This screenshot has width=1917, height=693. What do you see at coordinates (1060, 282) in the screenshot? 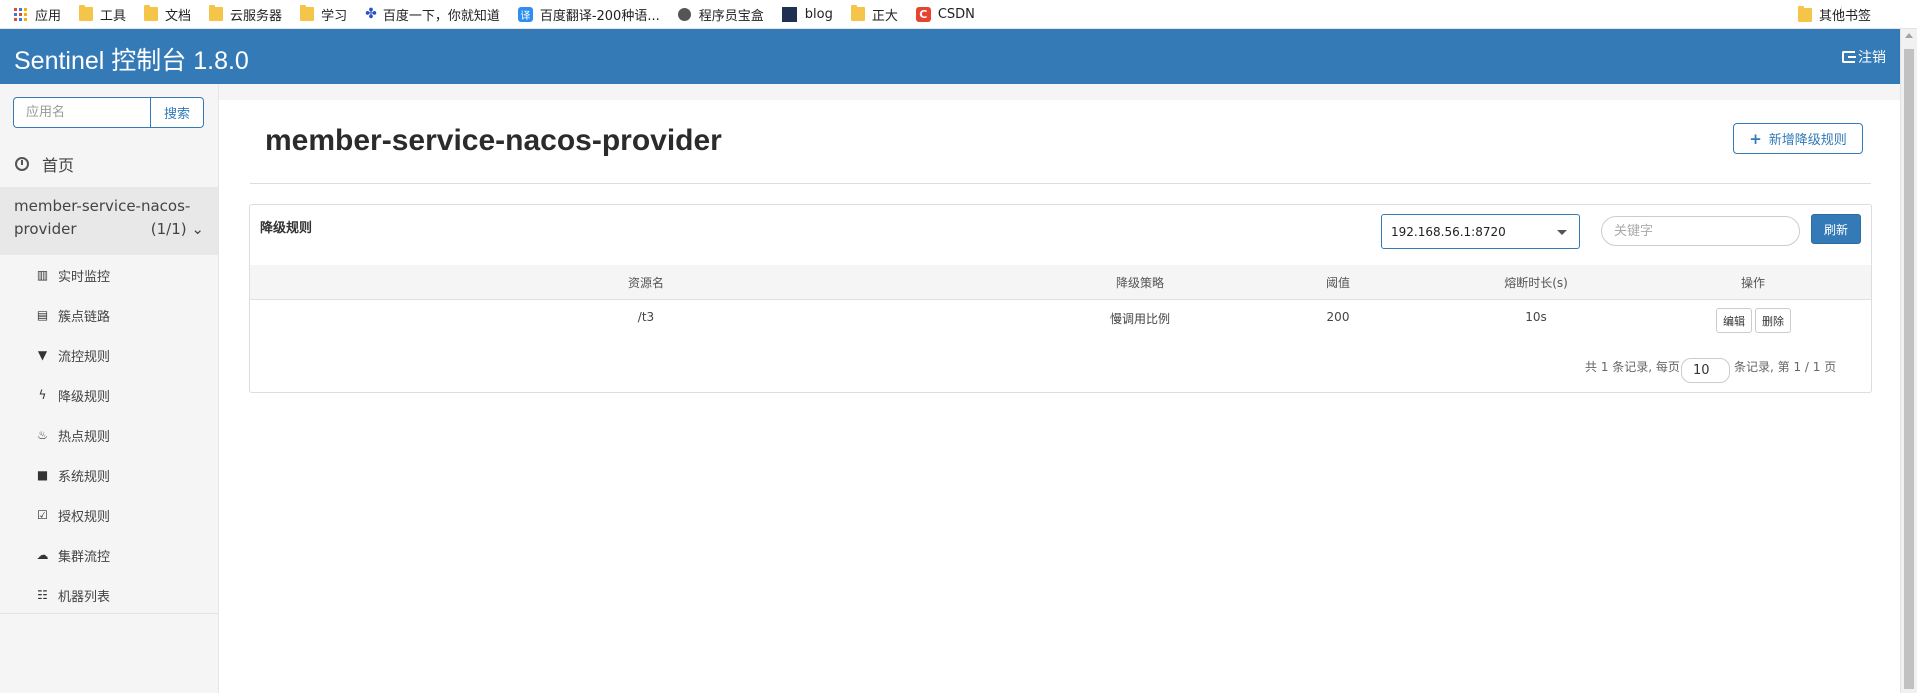
I see `table-header` at bounding box center [1060, 282].